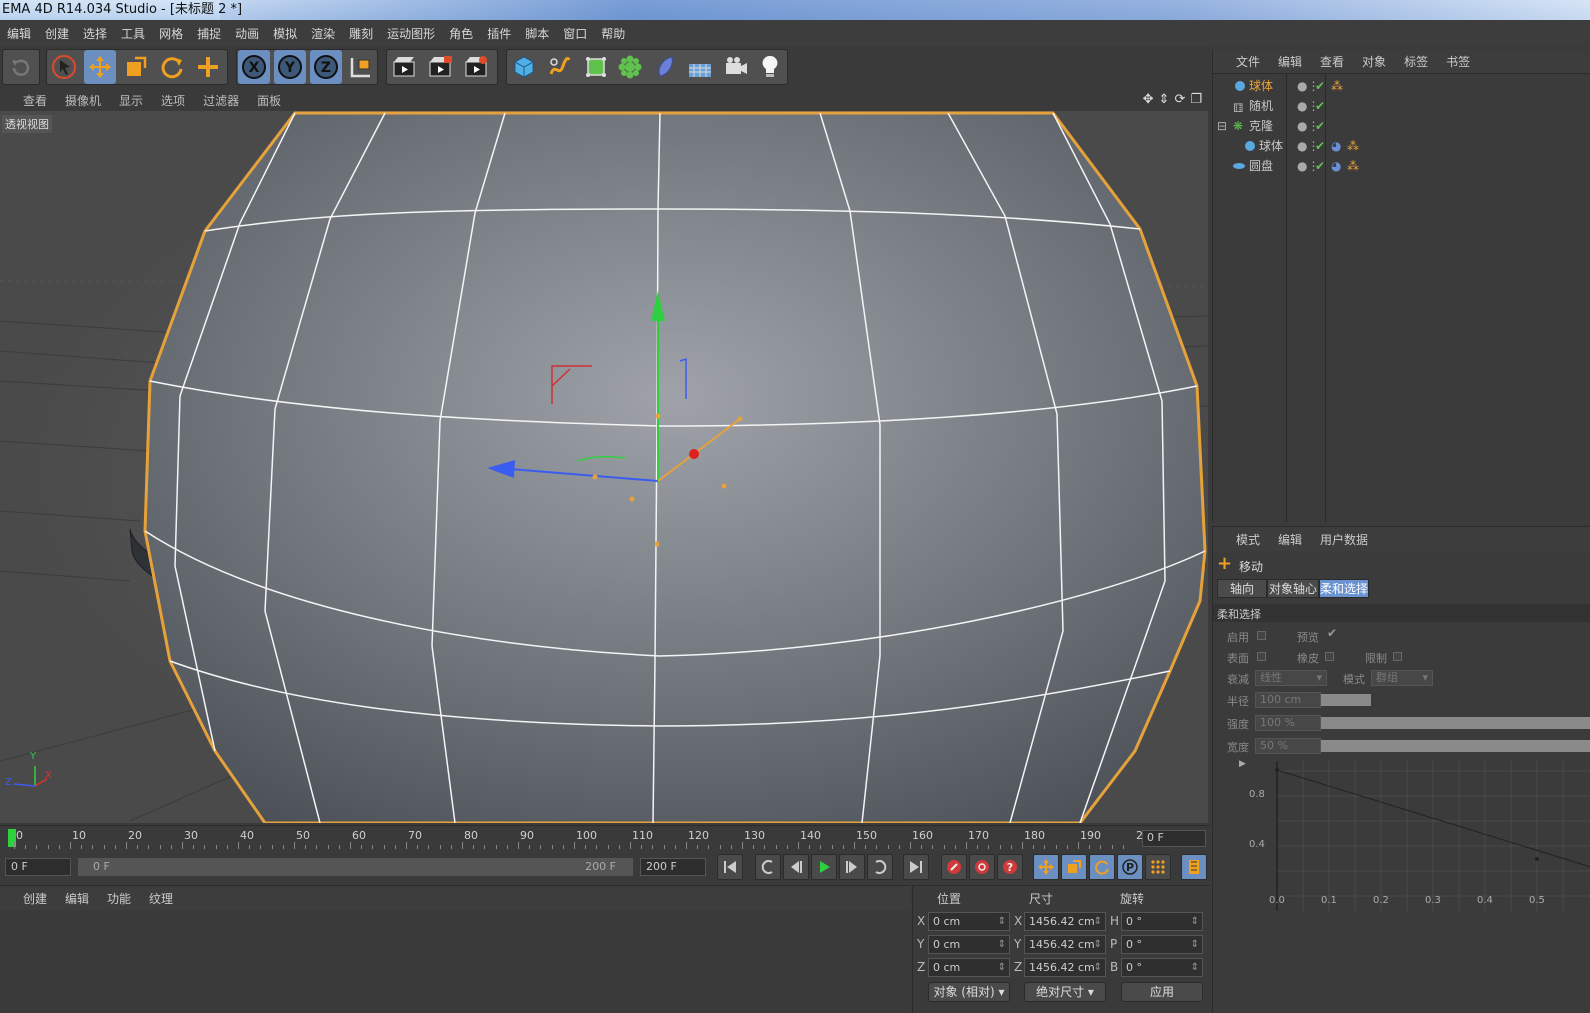  What do you see at coordinates (35, 100) in the screenshot?
I see `viewport-menu-view: 查看` at bounding box center [35, 100].